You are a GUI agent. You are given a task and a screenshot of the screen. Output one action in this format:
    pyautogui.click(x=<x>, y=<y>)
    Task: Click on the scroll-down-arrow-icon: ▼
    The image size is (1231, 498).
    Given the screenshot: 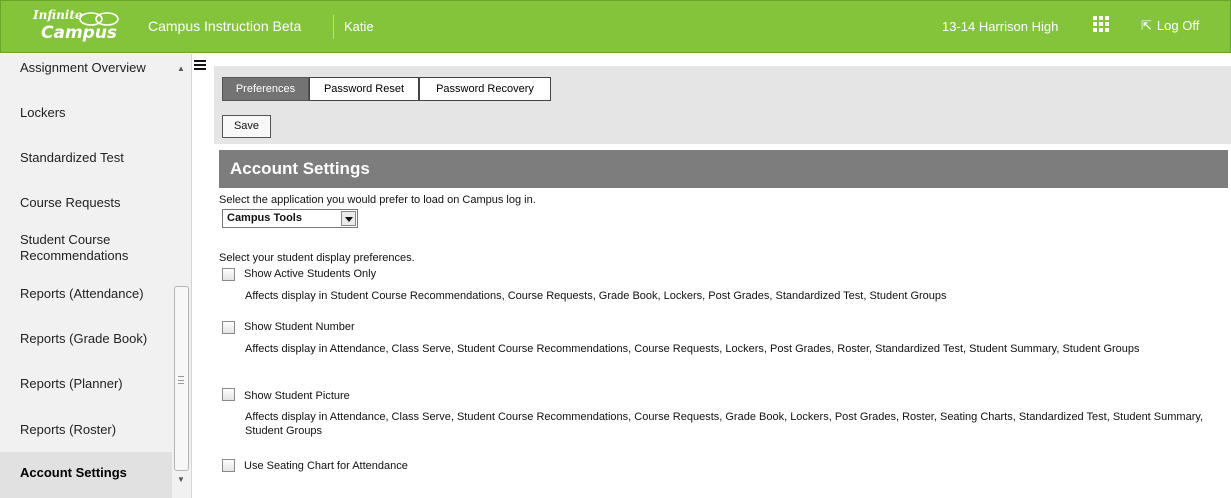 What is the action you would take?
    pyautogui.click(x=181, y=479)
    